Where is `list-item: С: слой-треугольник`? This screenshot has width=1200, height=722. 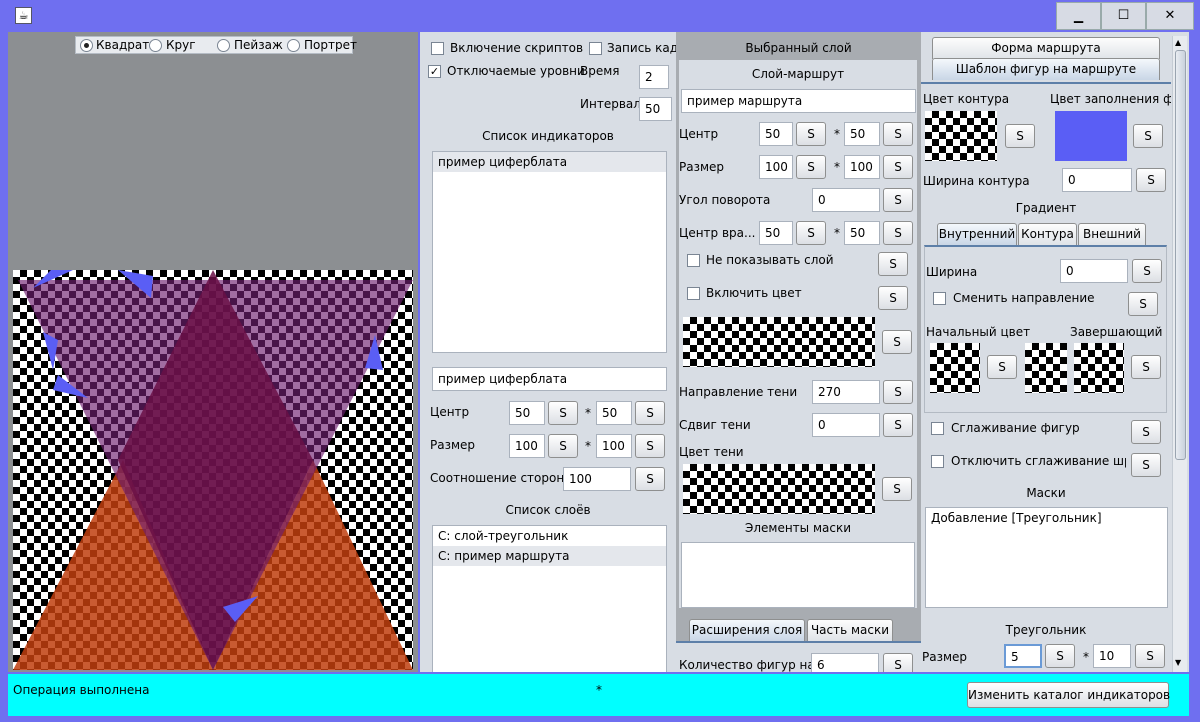
list-item: С: слой-треугольник is located at coordinates (549, 536).